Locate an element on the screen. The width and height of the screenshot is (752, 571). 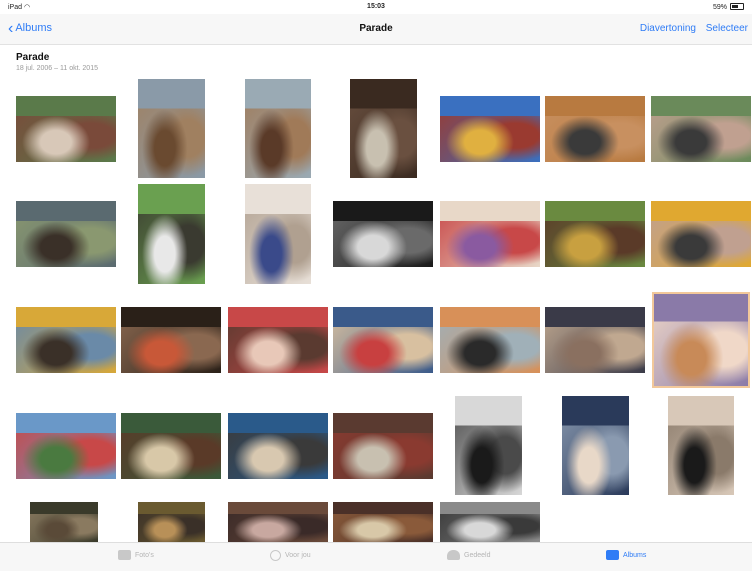
tab-albums: Albums is located at coordinates (626, 555).